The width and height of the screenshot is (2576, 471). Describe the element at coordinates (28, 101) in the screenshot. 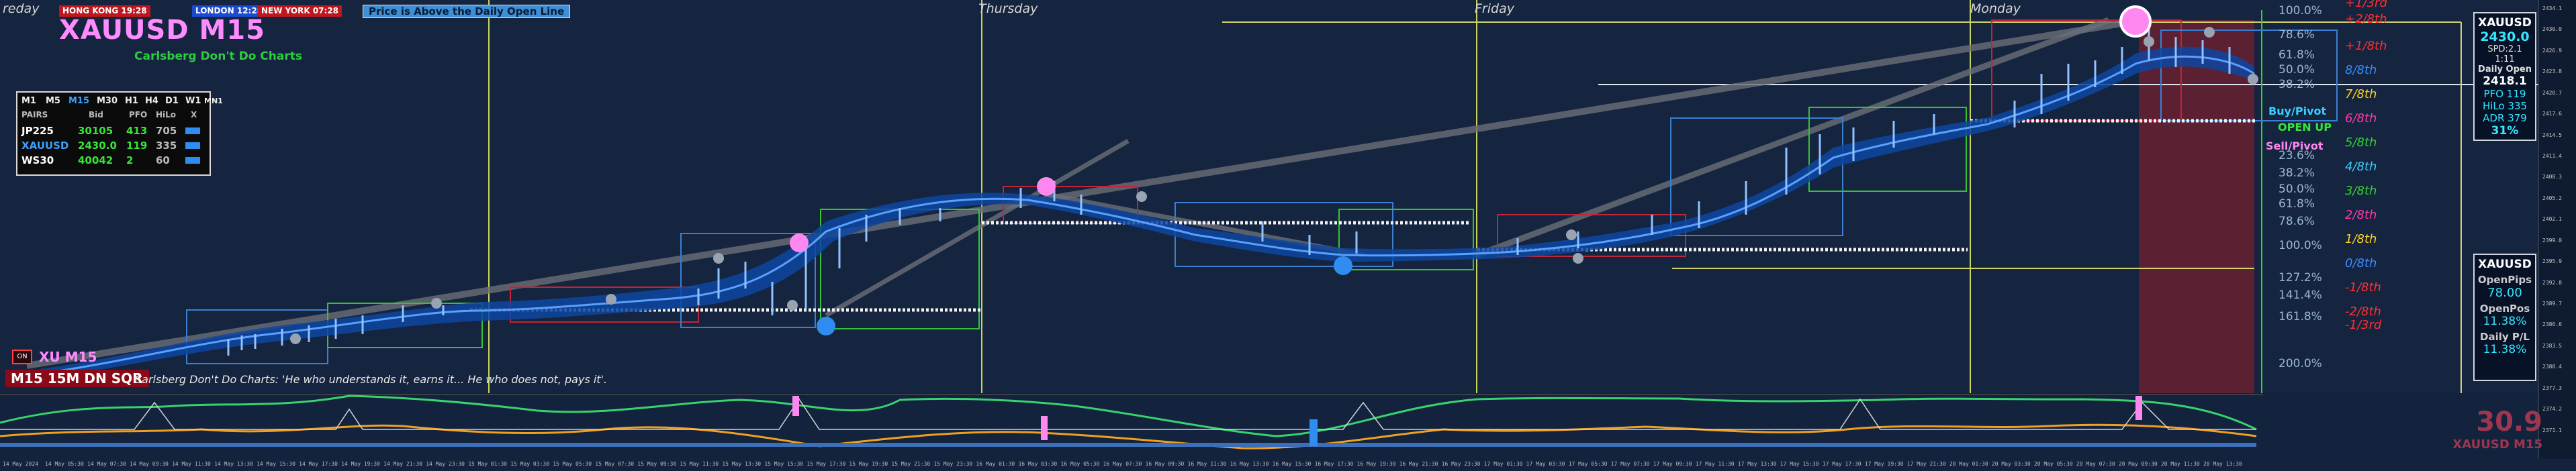

I see `tf-m1: M1` at that location.